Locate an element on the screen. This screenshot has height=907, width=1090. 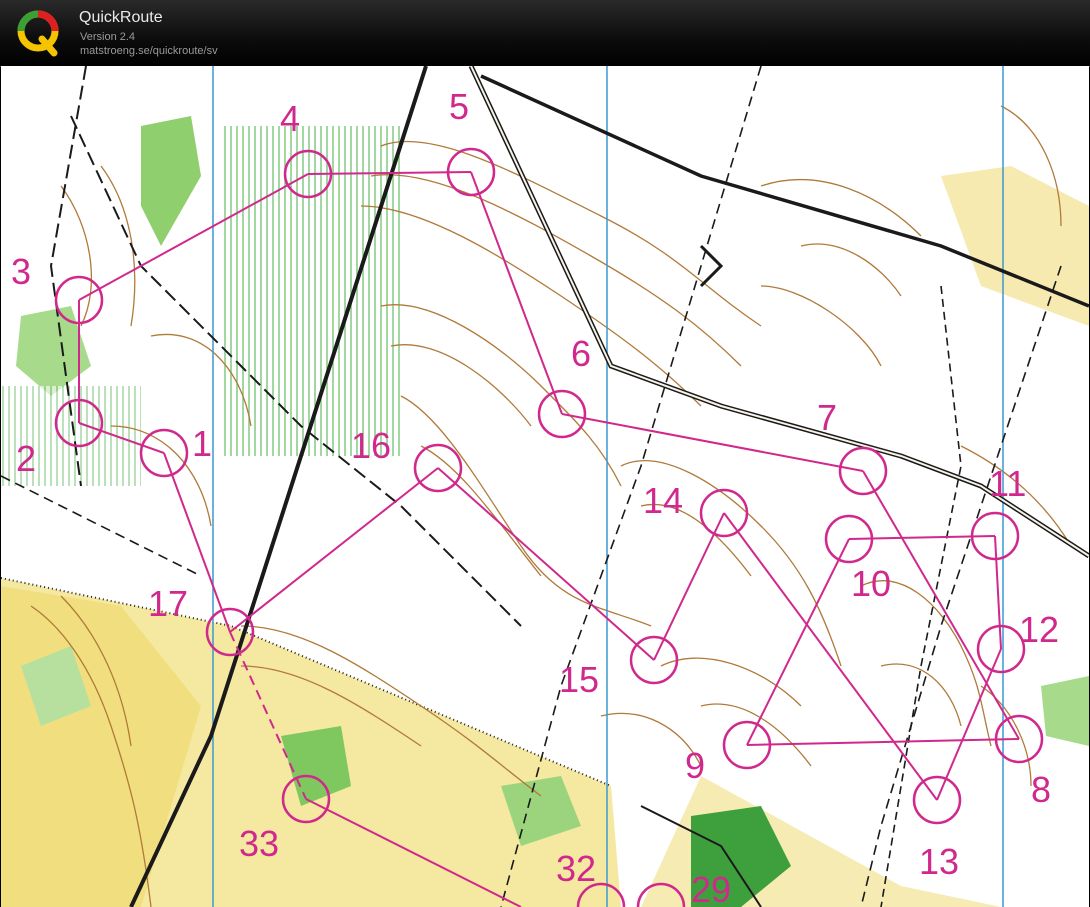
control-number-29: 29 is located at coordinates (711, 888).